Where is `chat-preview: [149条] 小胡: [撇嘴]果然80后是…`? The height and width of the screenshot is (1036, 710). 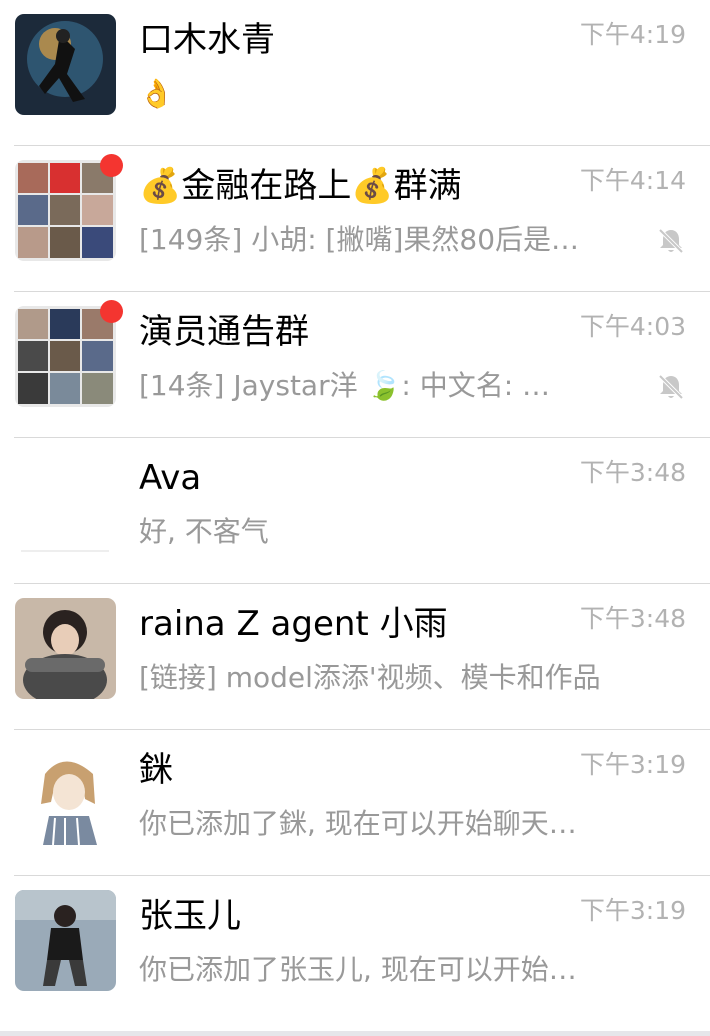
chat-preview: [149条] 小胡: [撇嘴]果然80后是… is located at coordinates (359, 239).